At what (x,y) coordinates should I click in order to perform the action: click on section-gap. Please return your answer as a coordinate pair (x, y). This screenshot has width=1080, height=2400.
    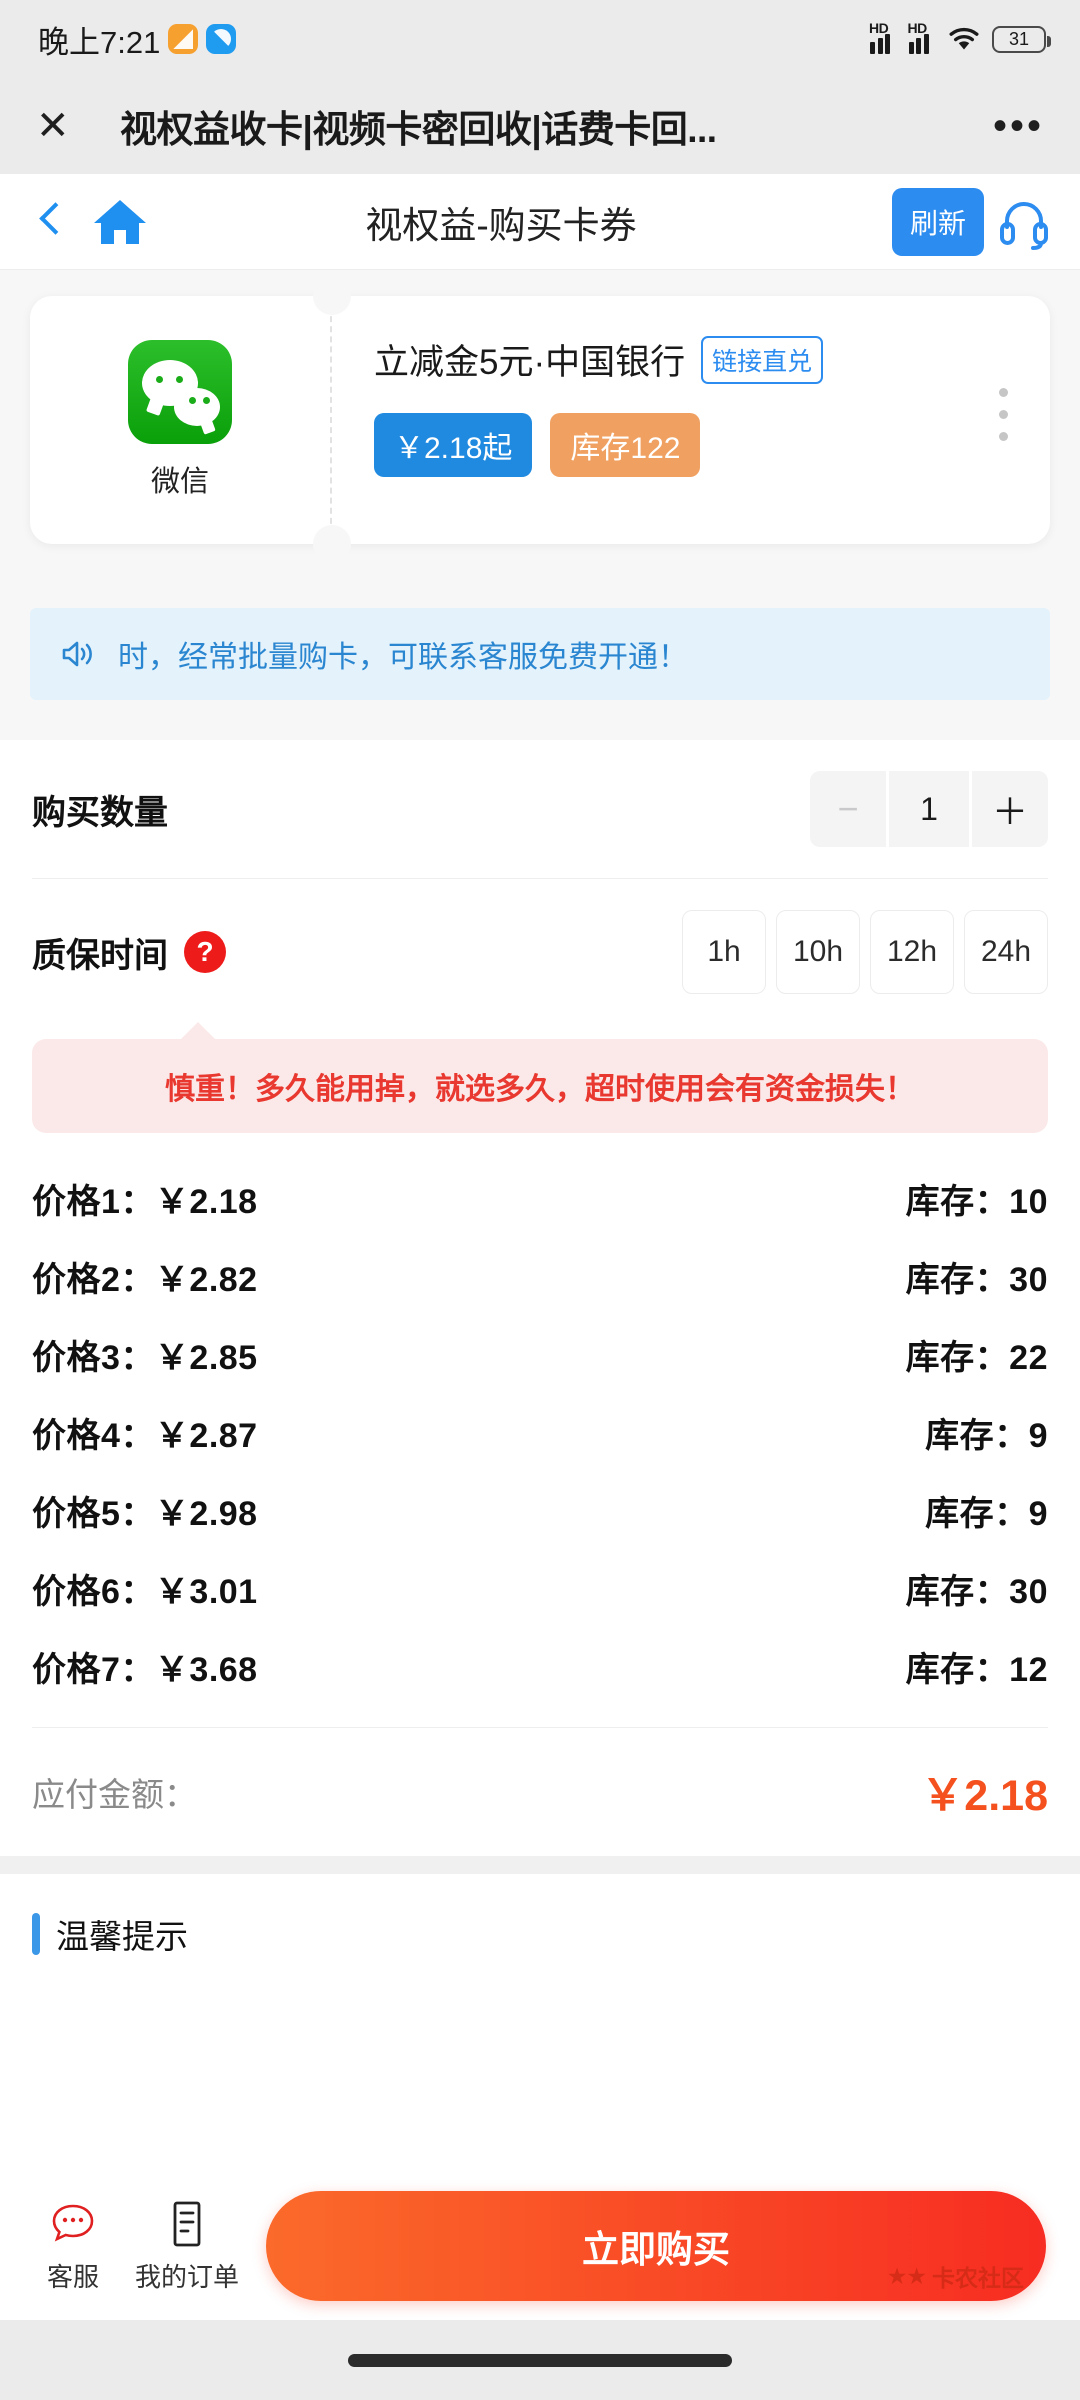
    Looking at the image, I should click on (540, 1865).